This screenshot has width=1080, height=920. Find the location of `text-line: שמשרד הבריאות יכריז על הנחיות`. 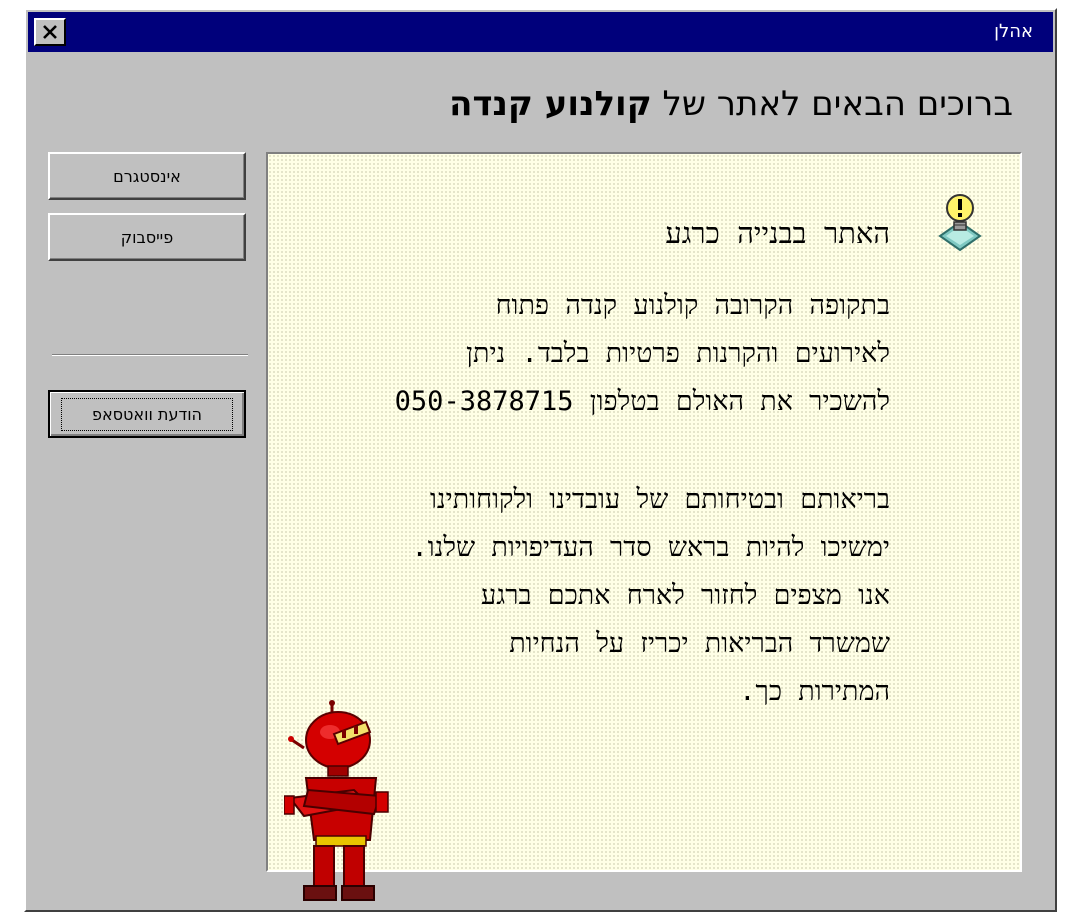

text-line: שמשרד הבריאות יכריז על הנחיות is located at coordinates (699, 643).